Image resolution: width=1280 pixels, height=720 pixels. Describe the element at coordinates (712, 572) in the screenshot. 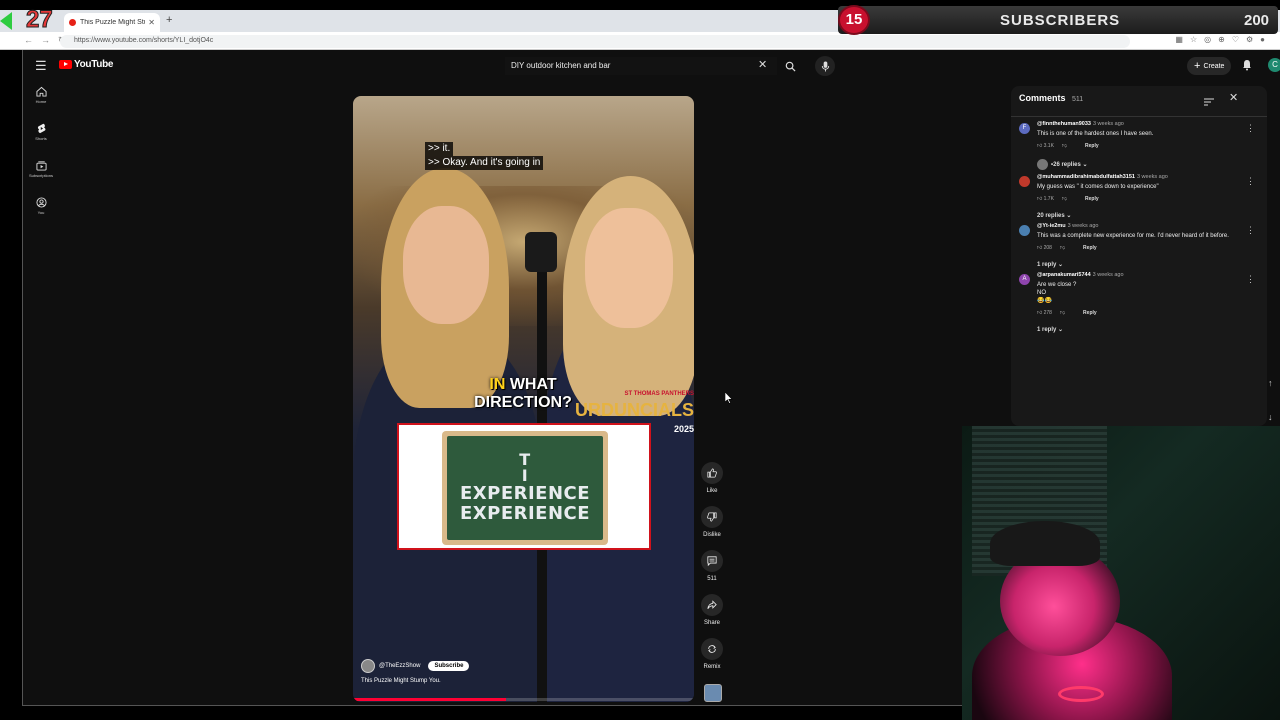

I see `comments-button: 511` at that location.